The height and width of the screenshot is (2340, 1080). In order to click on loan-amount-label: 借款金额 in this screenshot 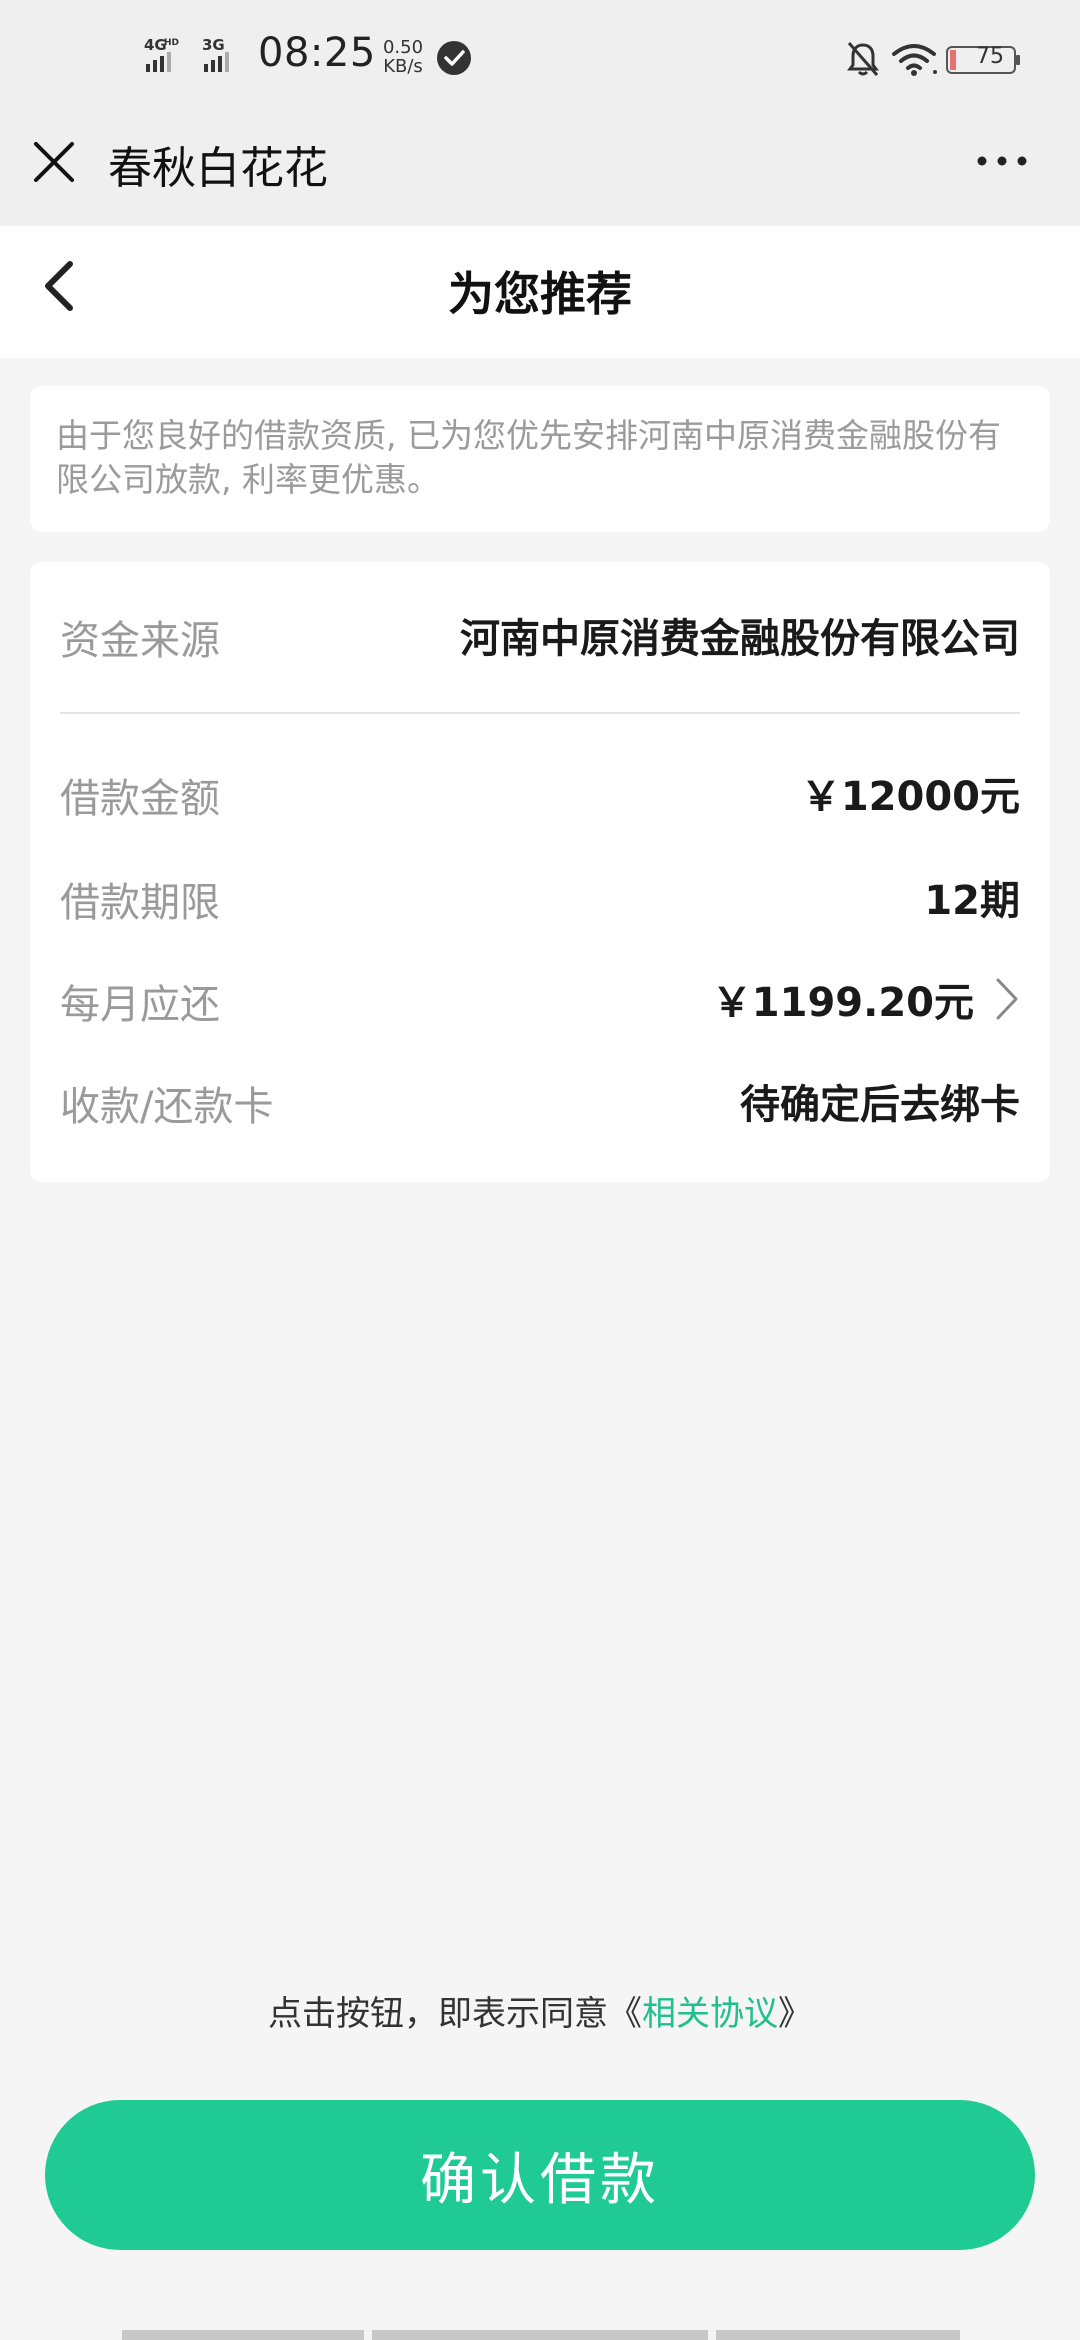, I will do `click(140, 799)`.